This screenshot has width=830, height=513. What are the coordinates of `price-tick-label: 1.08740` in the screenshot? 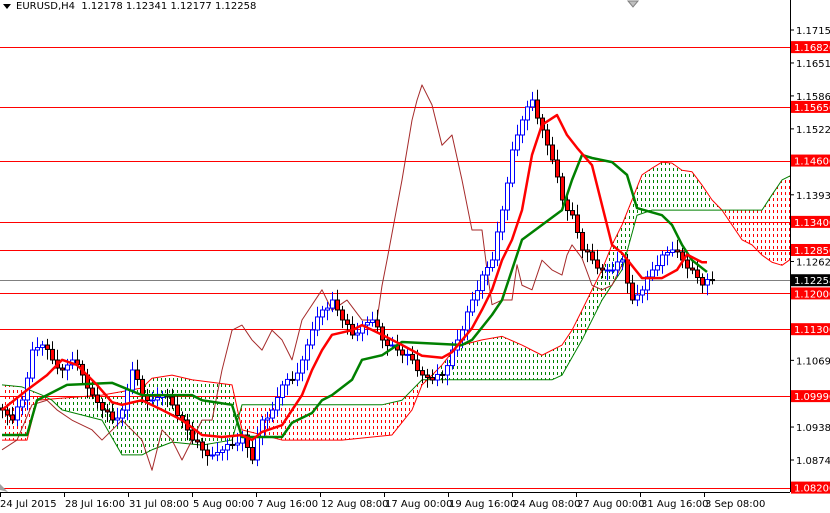 It's located at (813, 461).